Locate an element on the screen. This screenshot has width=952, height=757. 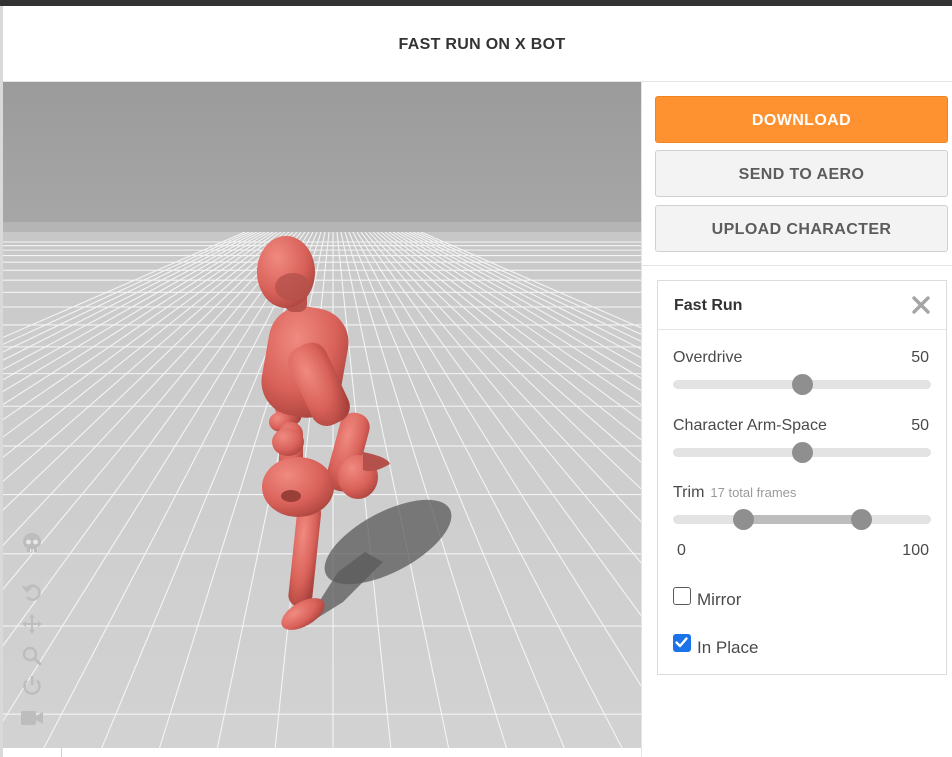
in-place-label: In Place is located at coordinates (728, 647).